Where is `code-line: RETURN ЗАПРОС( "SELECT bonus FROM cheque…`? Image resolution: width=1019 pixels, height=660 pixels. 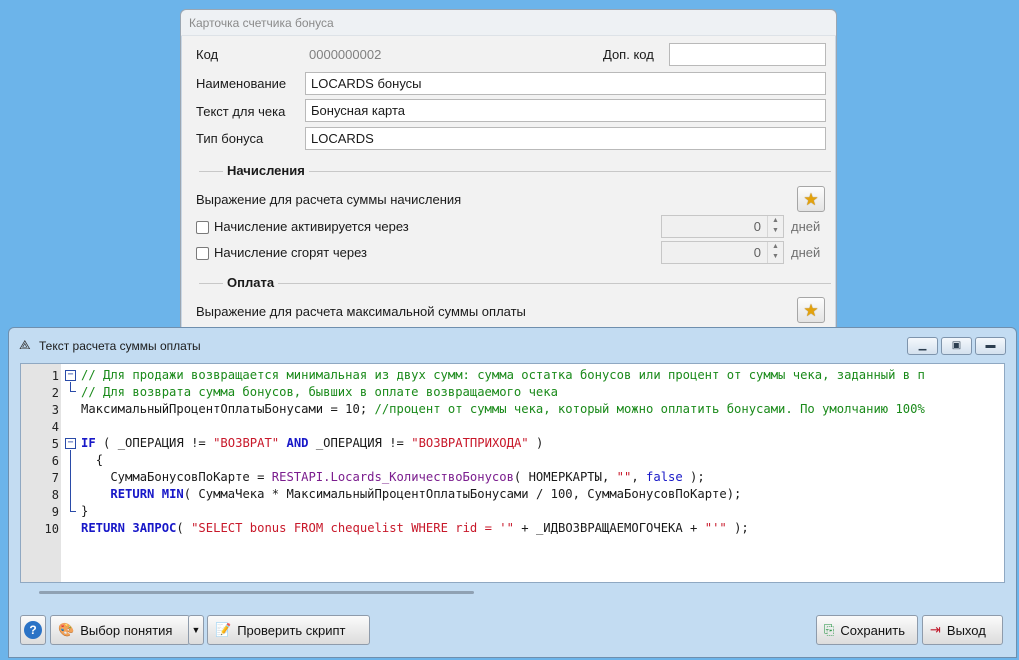 code-line: RETURN ЗАПРОС( "SELECT bonus FROM cheque… is located at coordinates (415, 528).